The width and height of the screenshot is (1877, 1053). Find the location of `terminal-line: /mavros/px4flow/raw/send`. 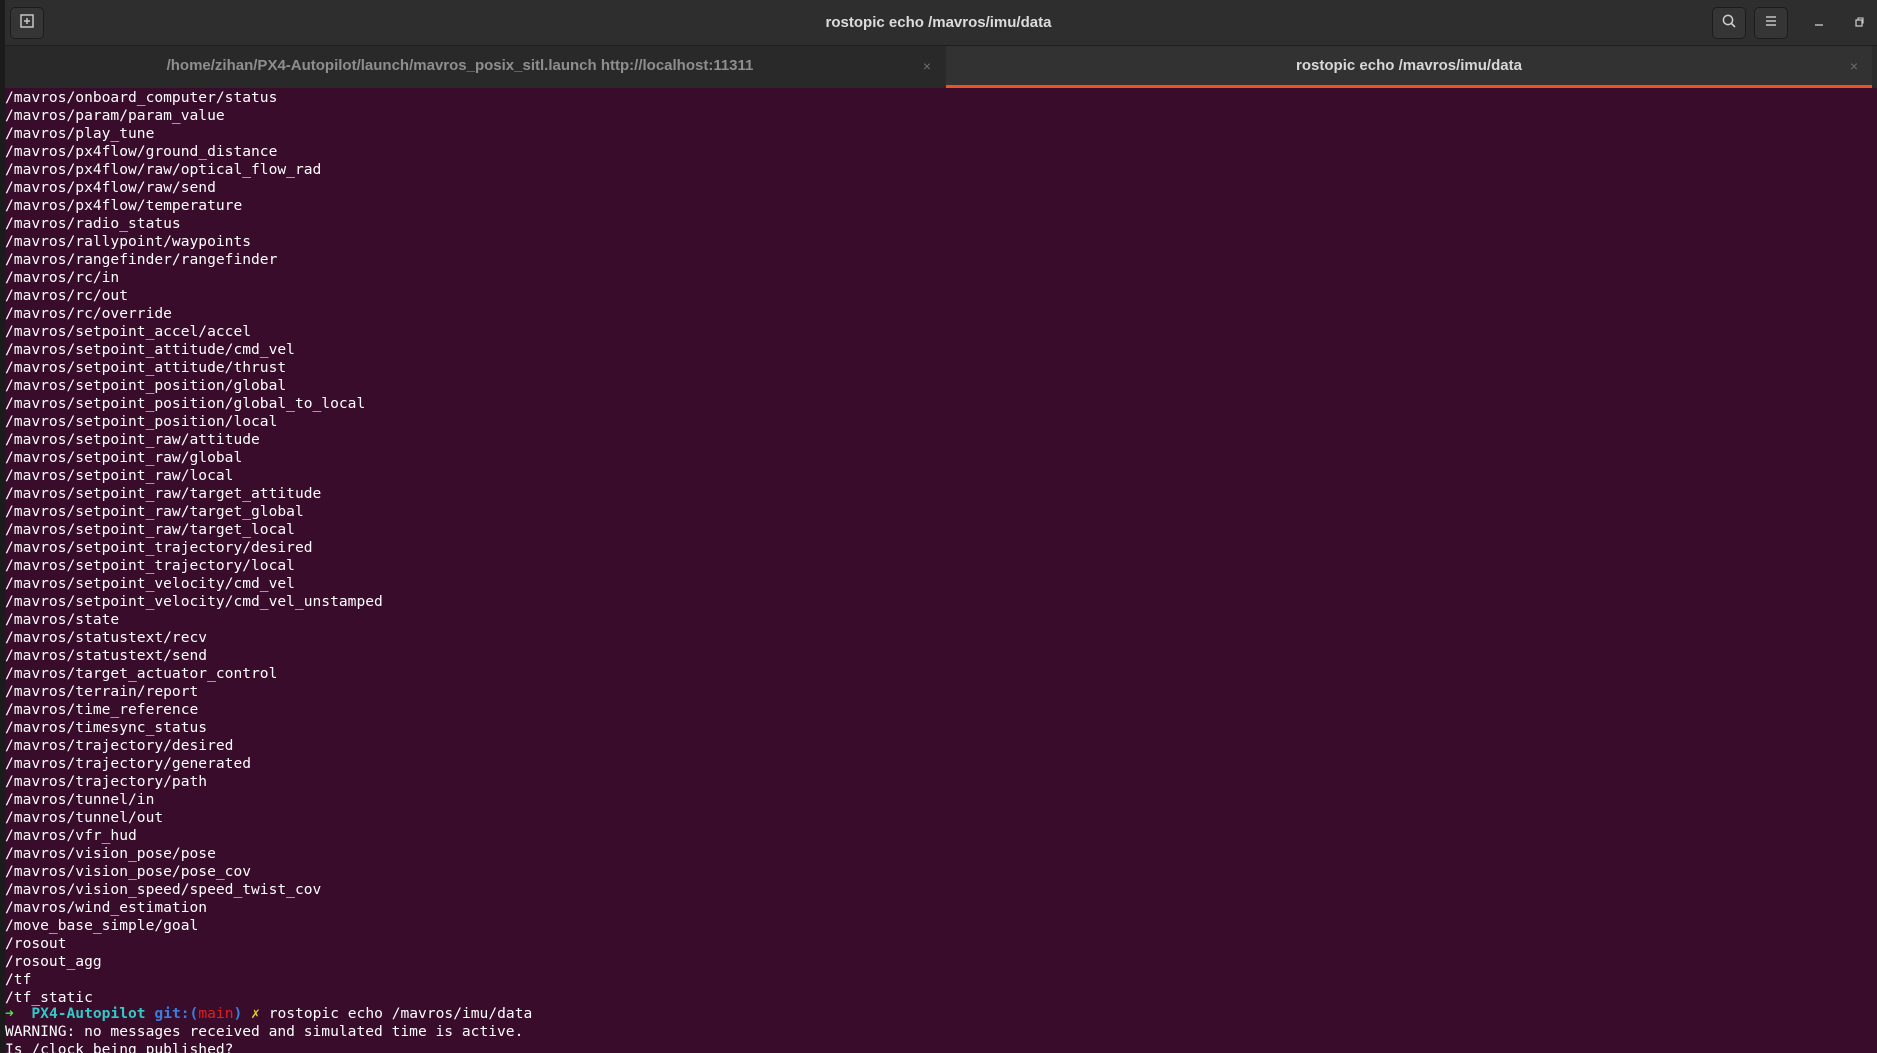

terminal-line: /mavros/px4flow/raw/send is located at coordinates (110, 187).